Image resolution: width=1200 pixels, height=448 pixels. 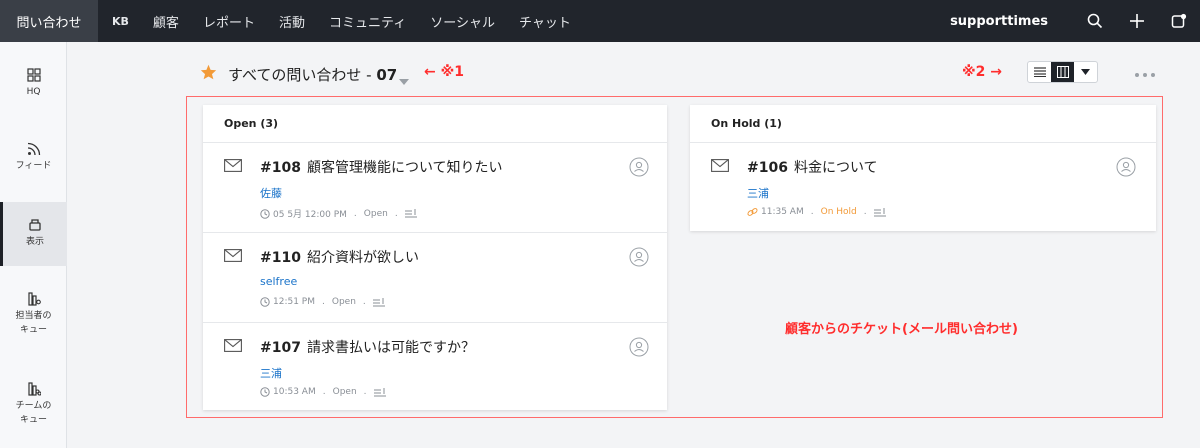 I want to click on ticket-time: 12:51 PM, so click(x=294, y=302).